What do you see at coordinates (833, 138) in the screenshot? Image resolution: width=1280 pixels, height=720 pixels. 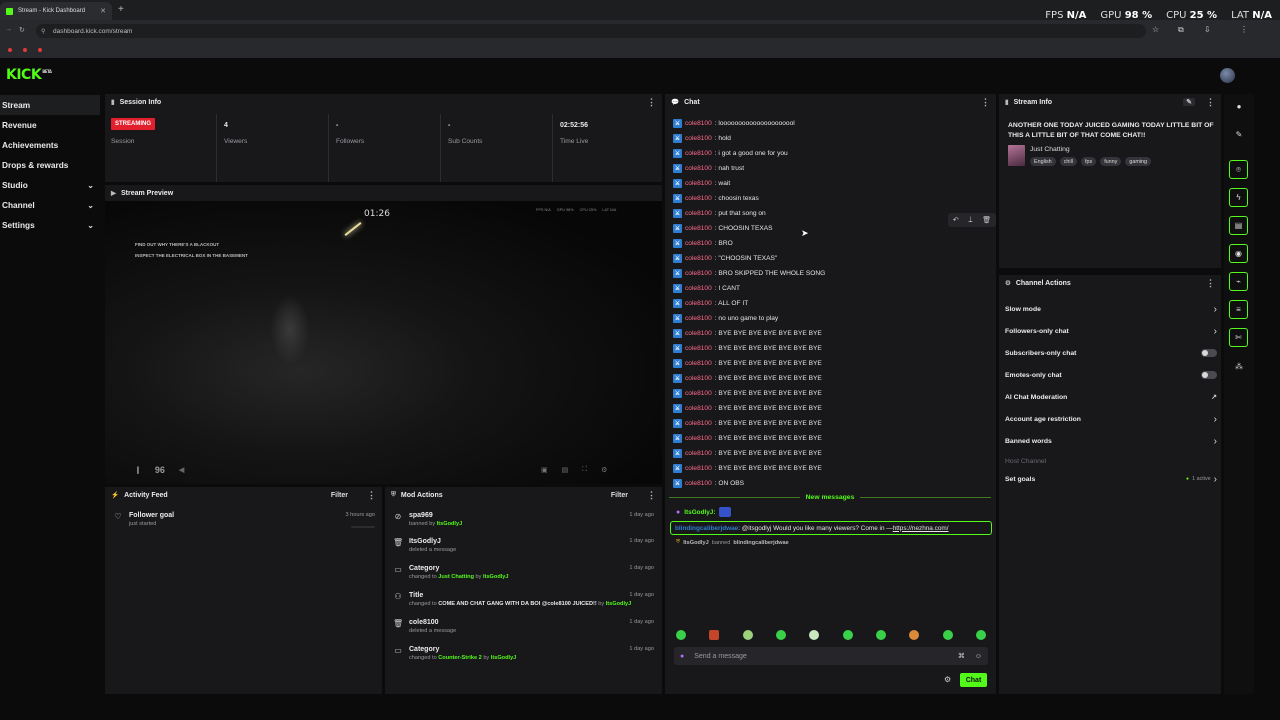 I see `chat-message: ⚔ cole8100: hold` at bounding box center [833, 138].